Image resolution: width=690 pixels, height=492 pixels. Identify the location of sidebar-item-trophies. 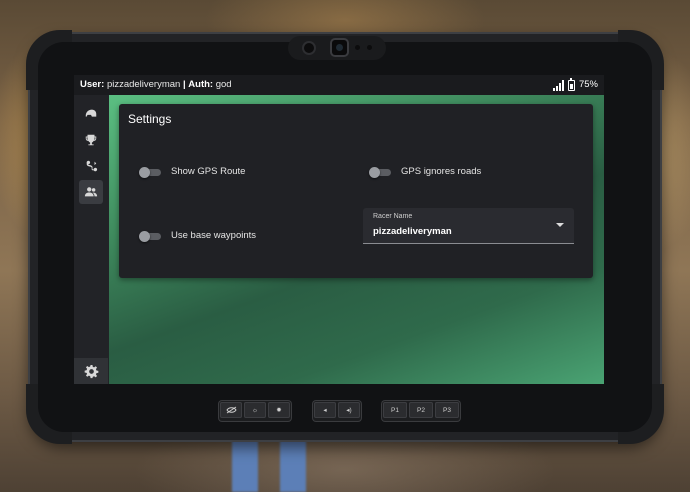
(91, 140).